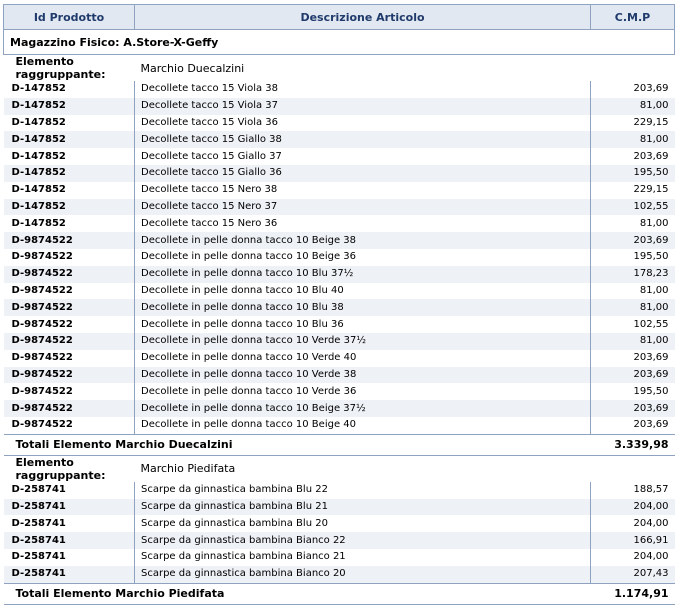  What do you see at coordinates (632, 540) in the screenshot?
I see `product-cmp: 166,91` at bounding box center [632, 540].